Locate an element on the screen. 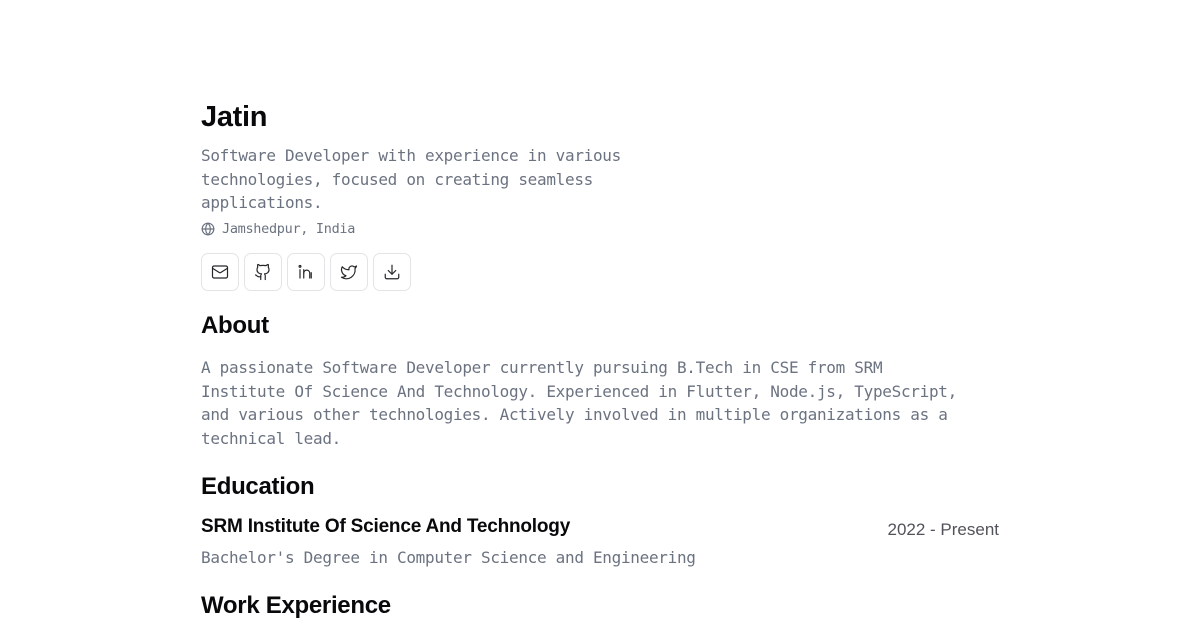  twitter-icon is located at coordinates (349, 272).